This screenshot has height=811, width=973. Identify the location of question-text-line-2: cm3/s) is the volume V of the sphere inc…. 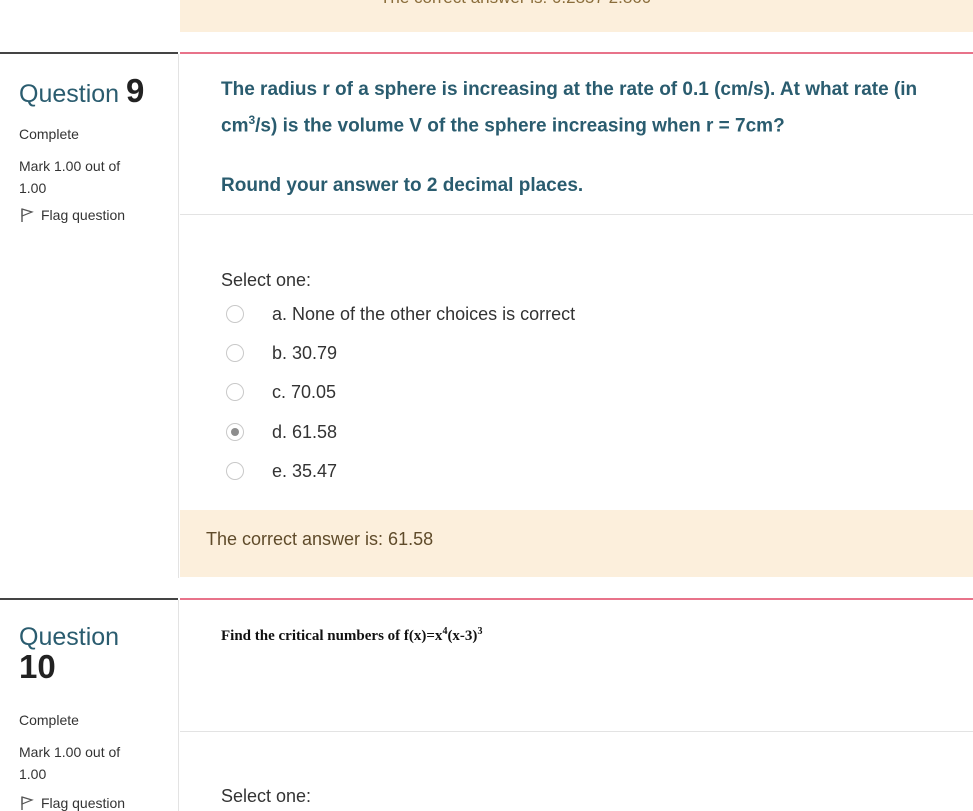
(503, 125).